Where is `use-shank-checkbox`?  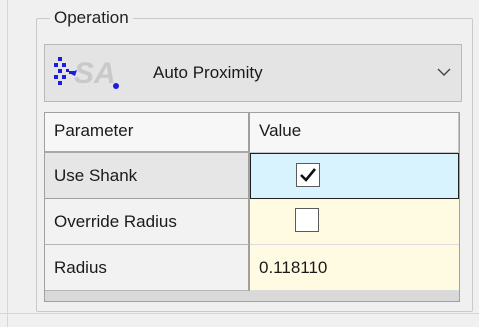
use-shank-checkbox is located at coordinates (308, 175).